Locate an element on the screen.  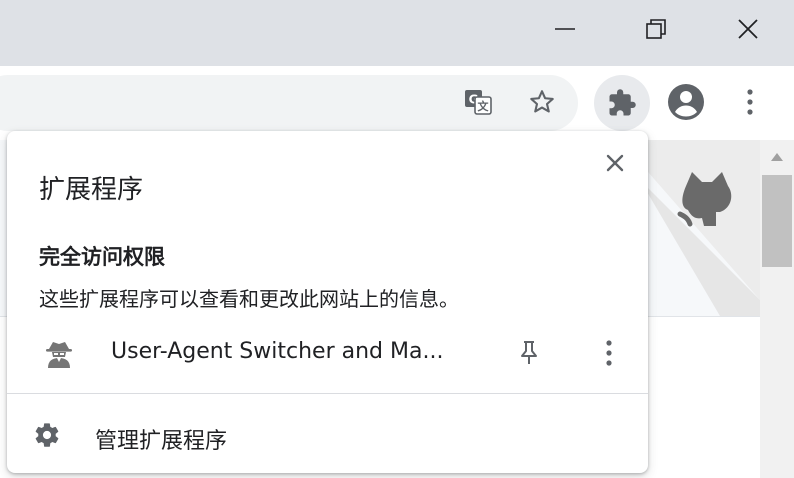
spy-agent-icon is located at coordinates (59, 355).